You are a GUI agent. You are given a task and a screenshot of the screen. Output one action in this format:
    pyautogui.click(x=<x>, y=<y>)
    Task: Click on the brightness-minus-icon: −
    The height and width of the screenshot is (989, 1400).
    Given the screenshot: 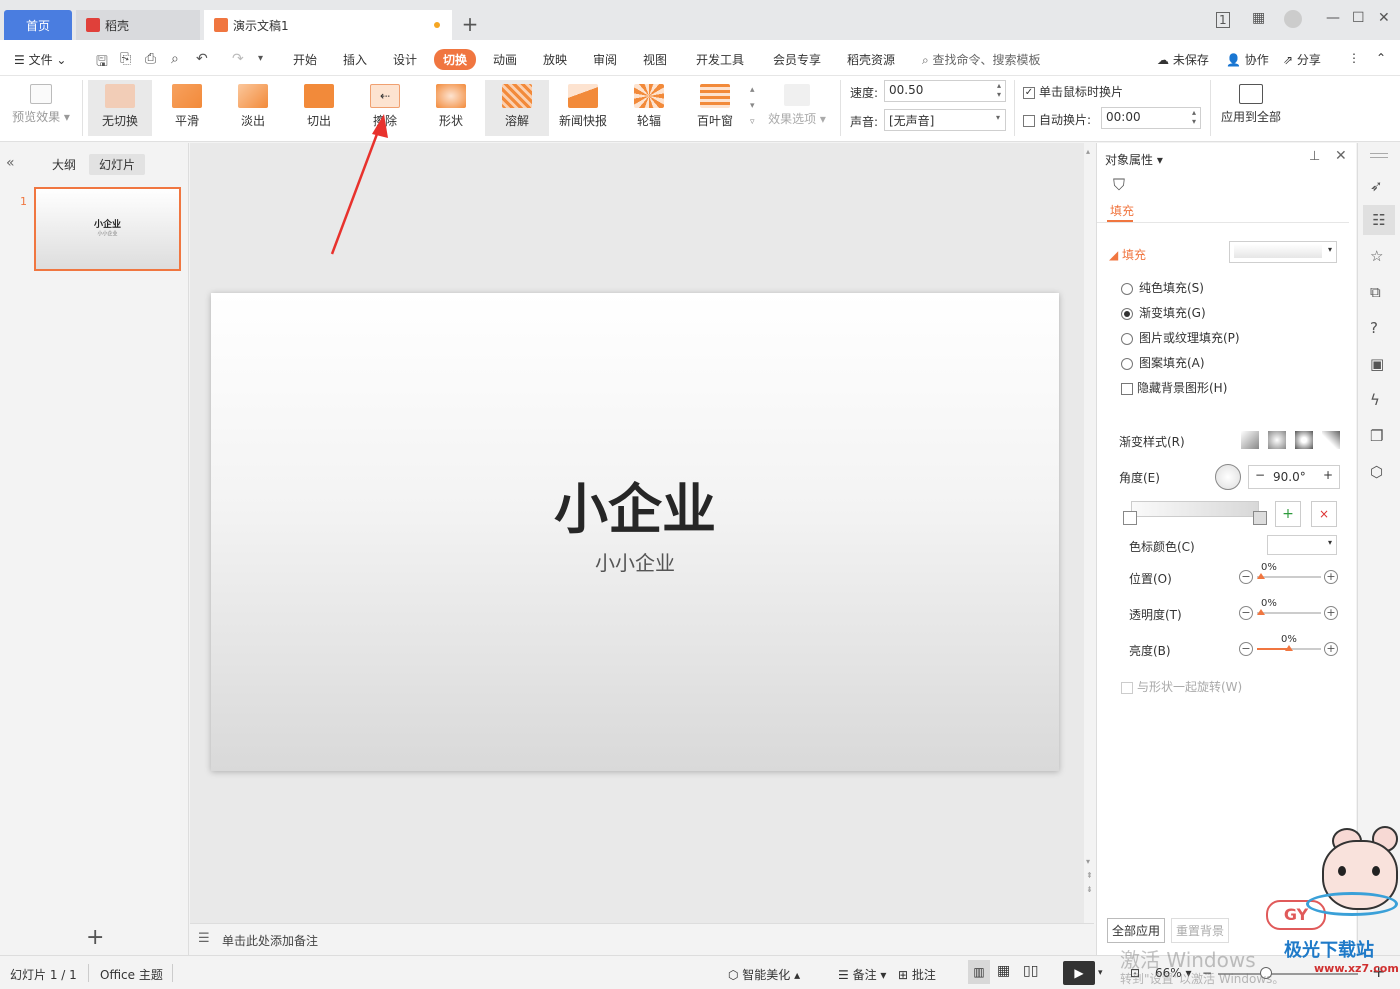 What is the action you would take?
    pyautogui.click(x=1246, y=649)
    